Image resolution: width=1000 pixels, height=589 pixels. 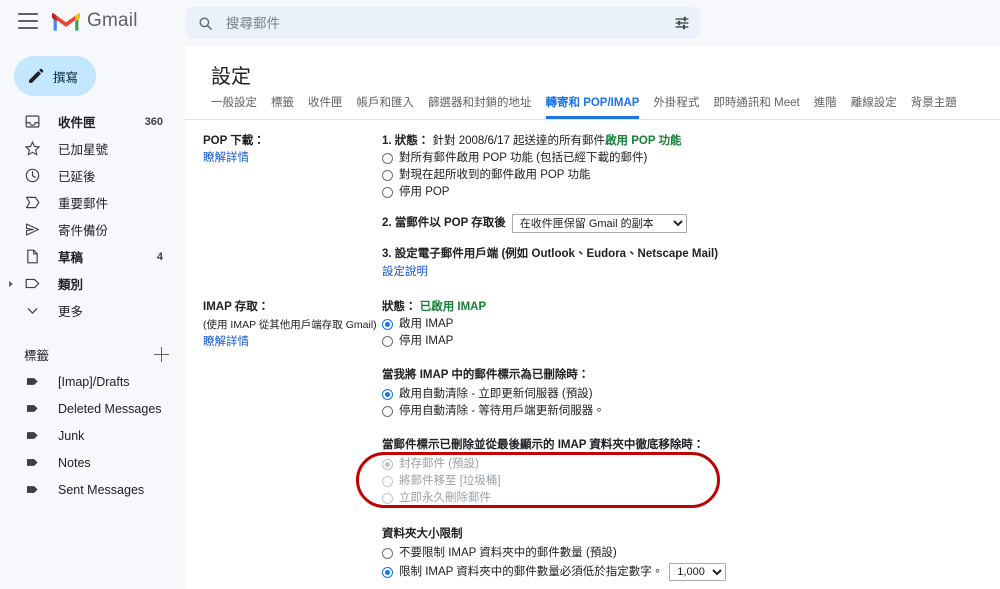 What do you see at coordinates (11, 283) in the screenshot?
I see `chevron-right-icon` at bounding box center [11, 283].